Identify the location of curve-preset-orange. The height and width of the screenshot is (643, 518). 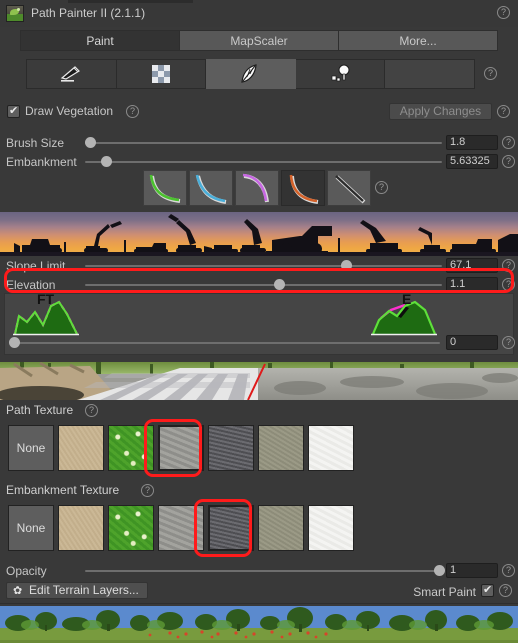
(303, 188).